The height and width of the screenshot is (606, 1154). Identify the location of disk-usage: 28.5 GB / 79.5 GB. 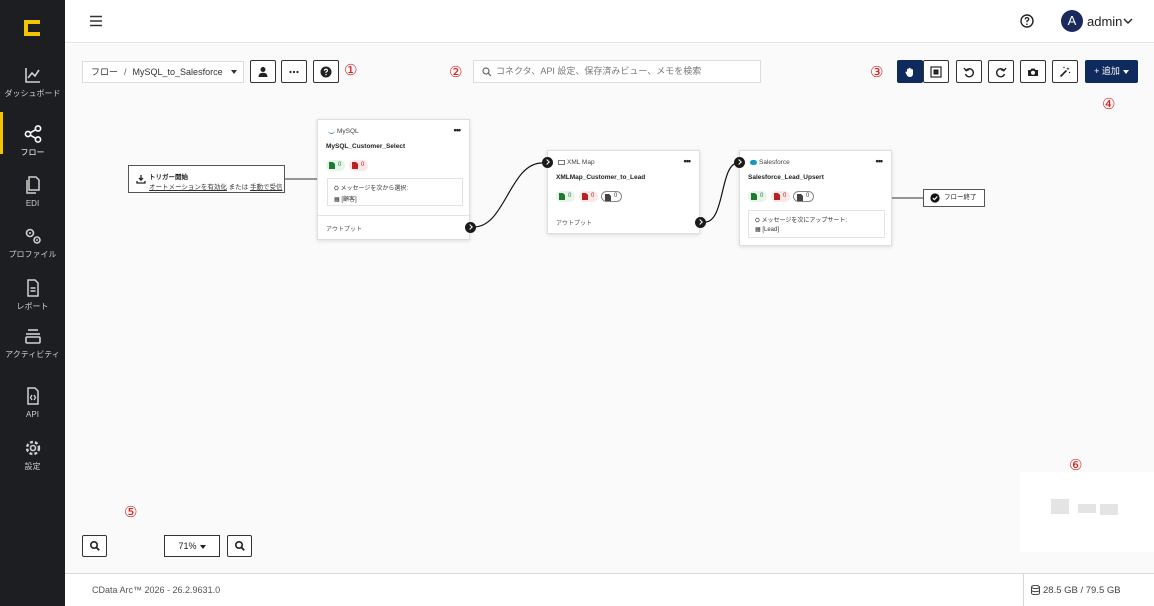
(1088, 590).